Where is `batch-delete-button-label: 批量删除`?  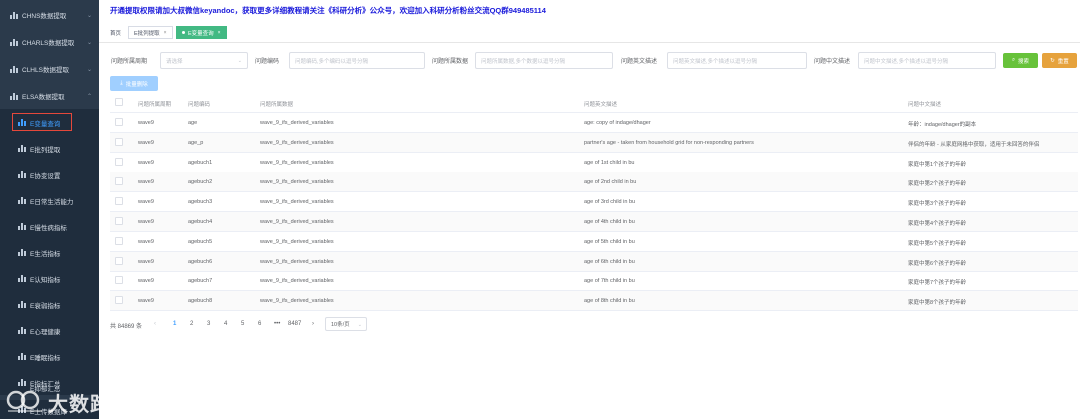 batch-delete-button-label: 批量删除 is located at coordinates (136, 84).